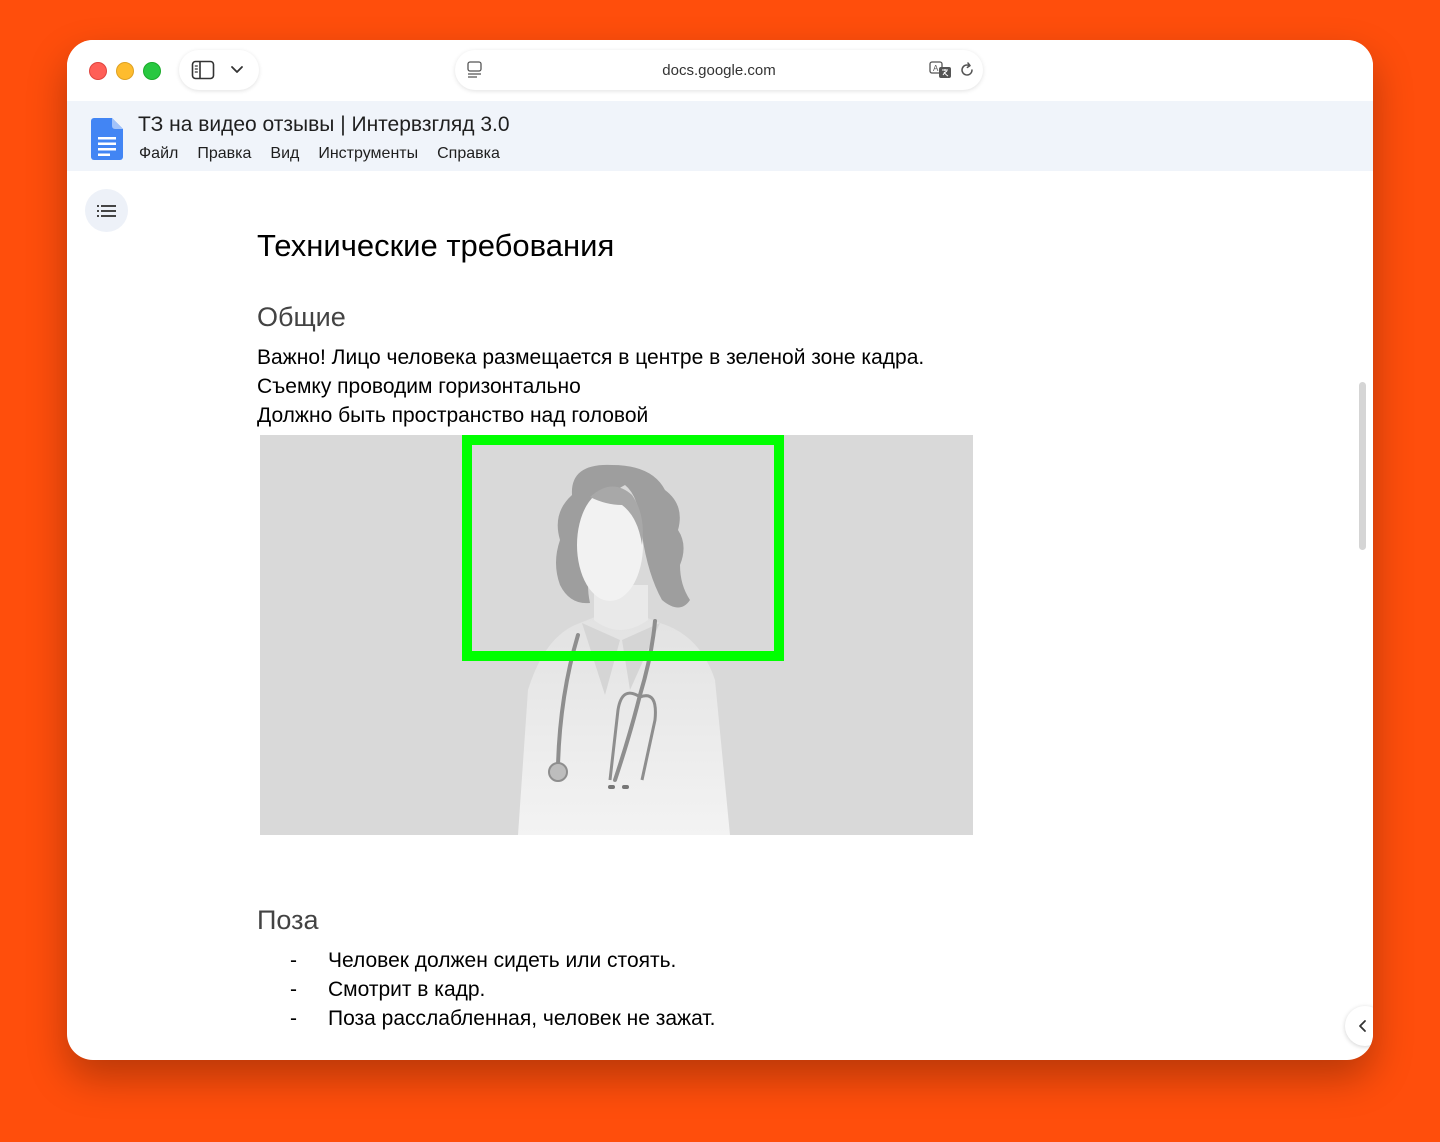  What do you see at coordinates (941, 70) in the screenshot?
I see `translate-icon: A` at bounding box center [941, 70].